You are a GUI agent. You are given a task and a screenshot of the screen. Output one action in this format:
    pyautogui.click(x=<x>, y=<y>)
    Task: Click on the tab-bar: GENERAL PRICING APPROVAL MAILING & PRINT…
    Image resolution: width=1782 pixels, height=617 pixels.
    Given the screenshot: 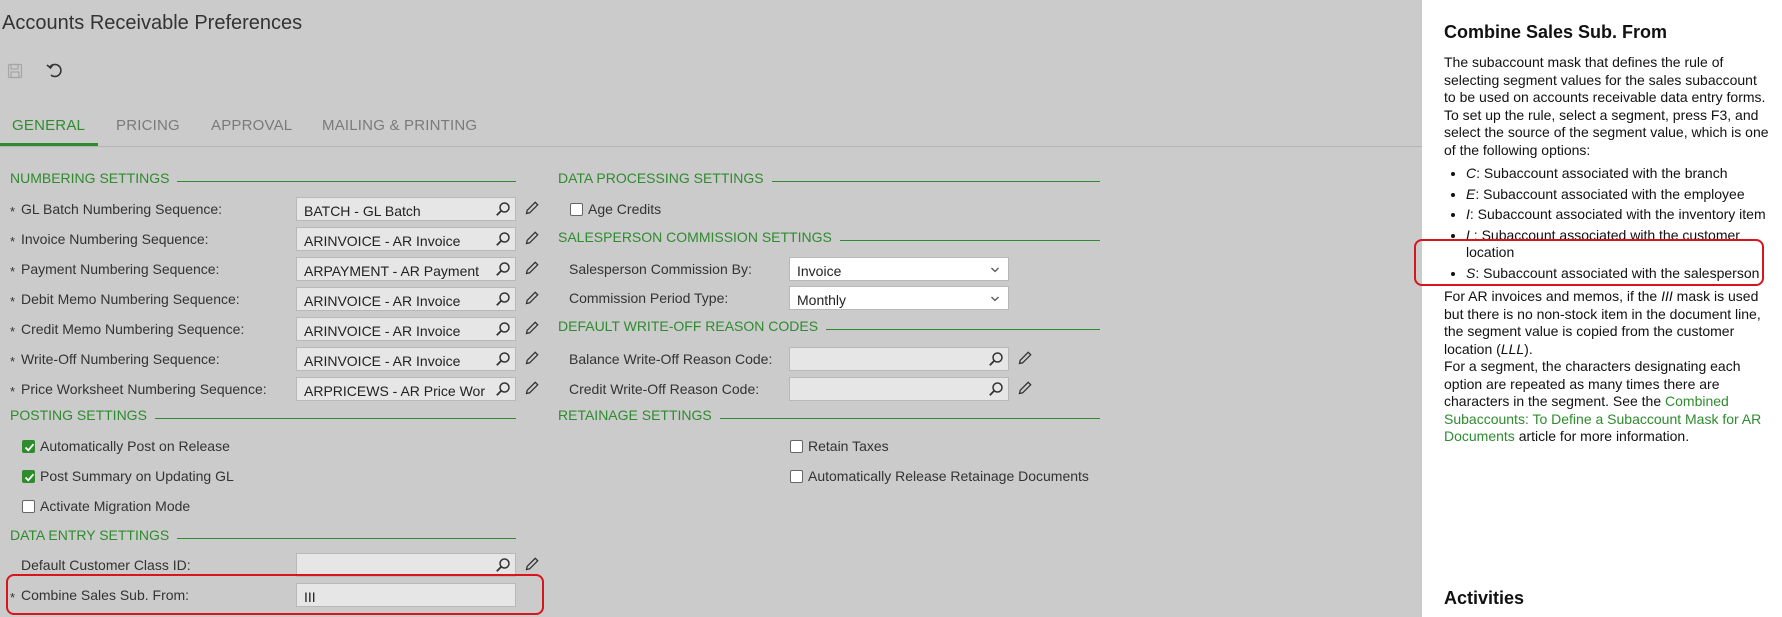 What is the action you would take?
    pyautogui.click(x=711, y=129)
    